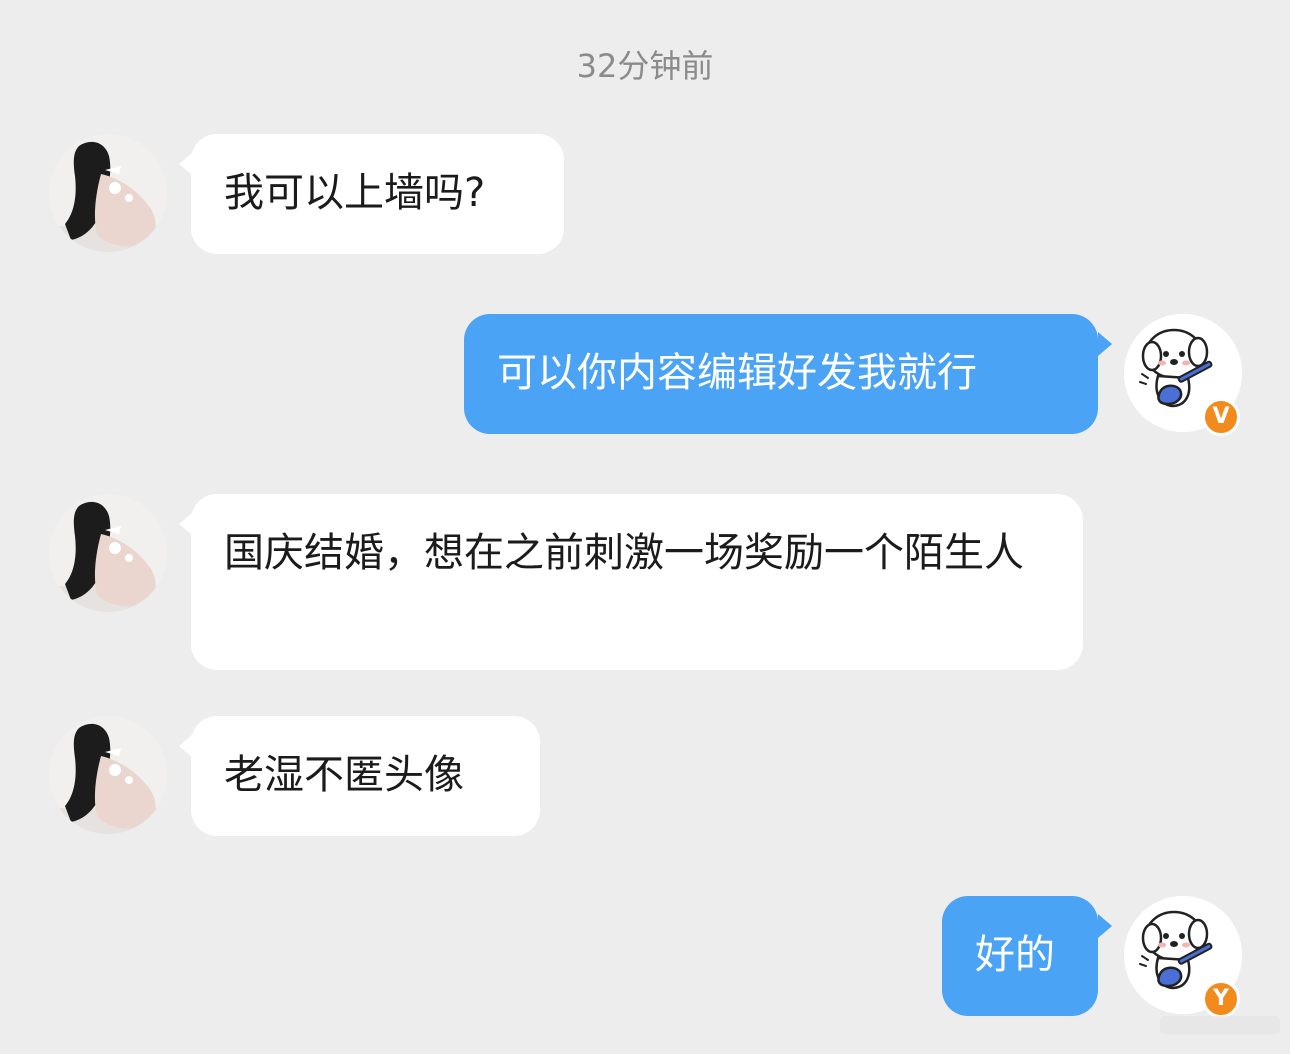 The width and height of the screenshot is (1290, 1054). What do you see at coordinates (1221, 417) in the screenshot?
I see `verified-badge-icon: V` at bounding box center [1221, 417].